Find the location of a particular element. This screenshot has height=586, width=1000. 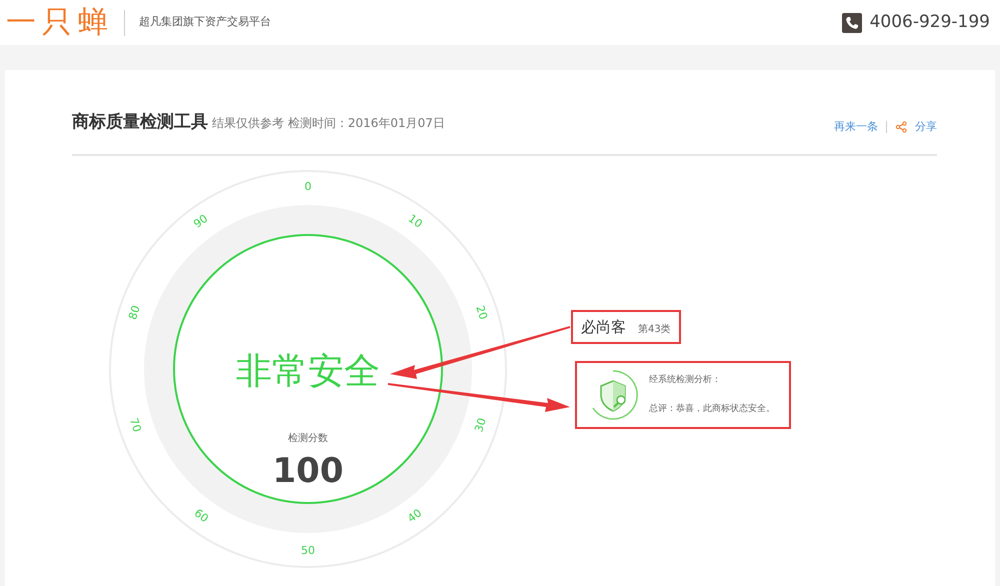

share-link: 分享 is located at coordinates (926, 127).